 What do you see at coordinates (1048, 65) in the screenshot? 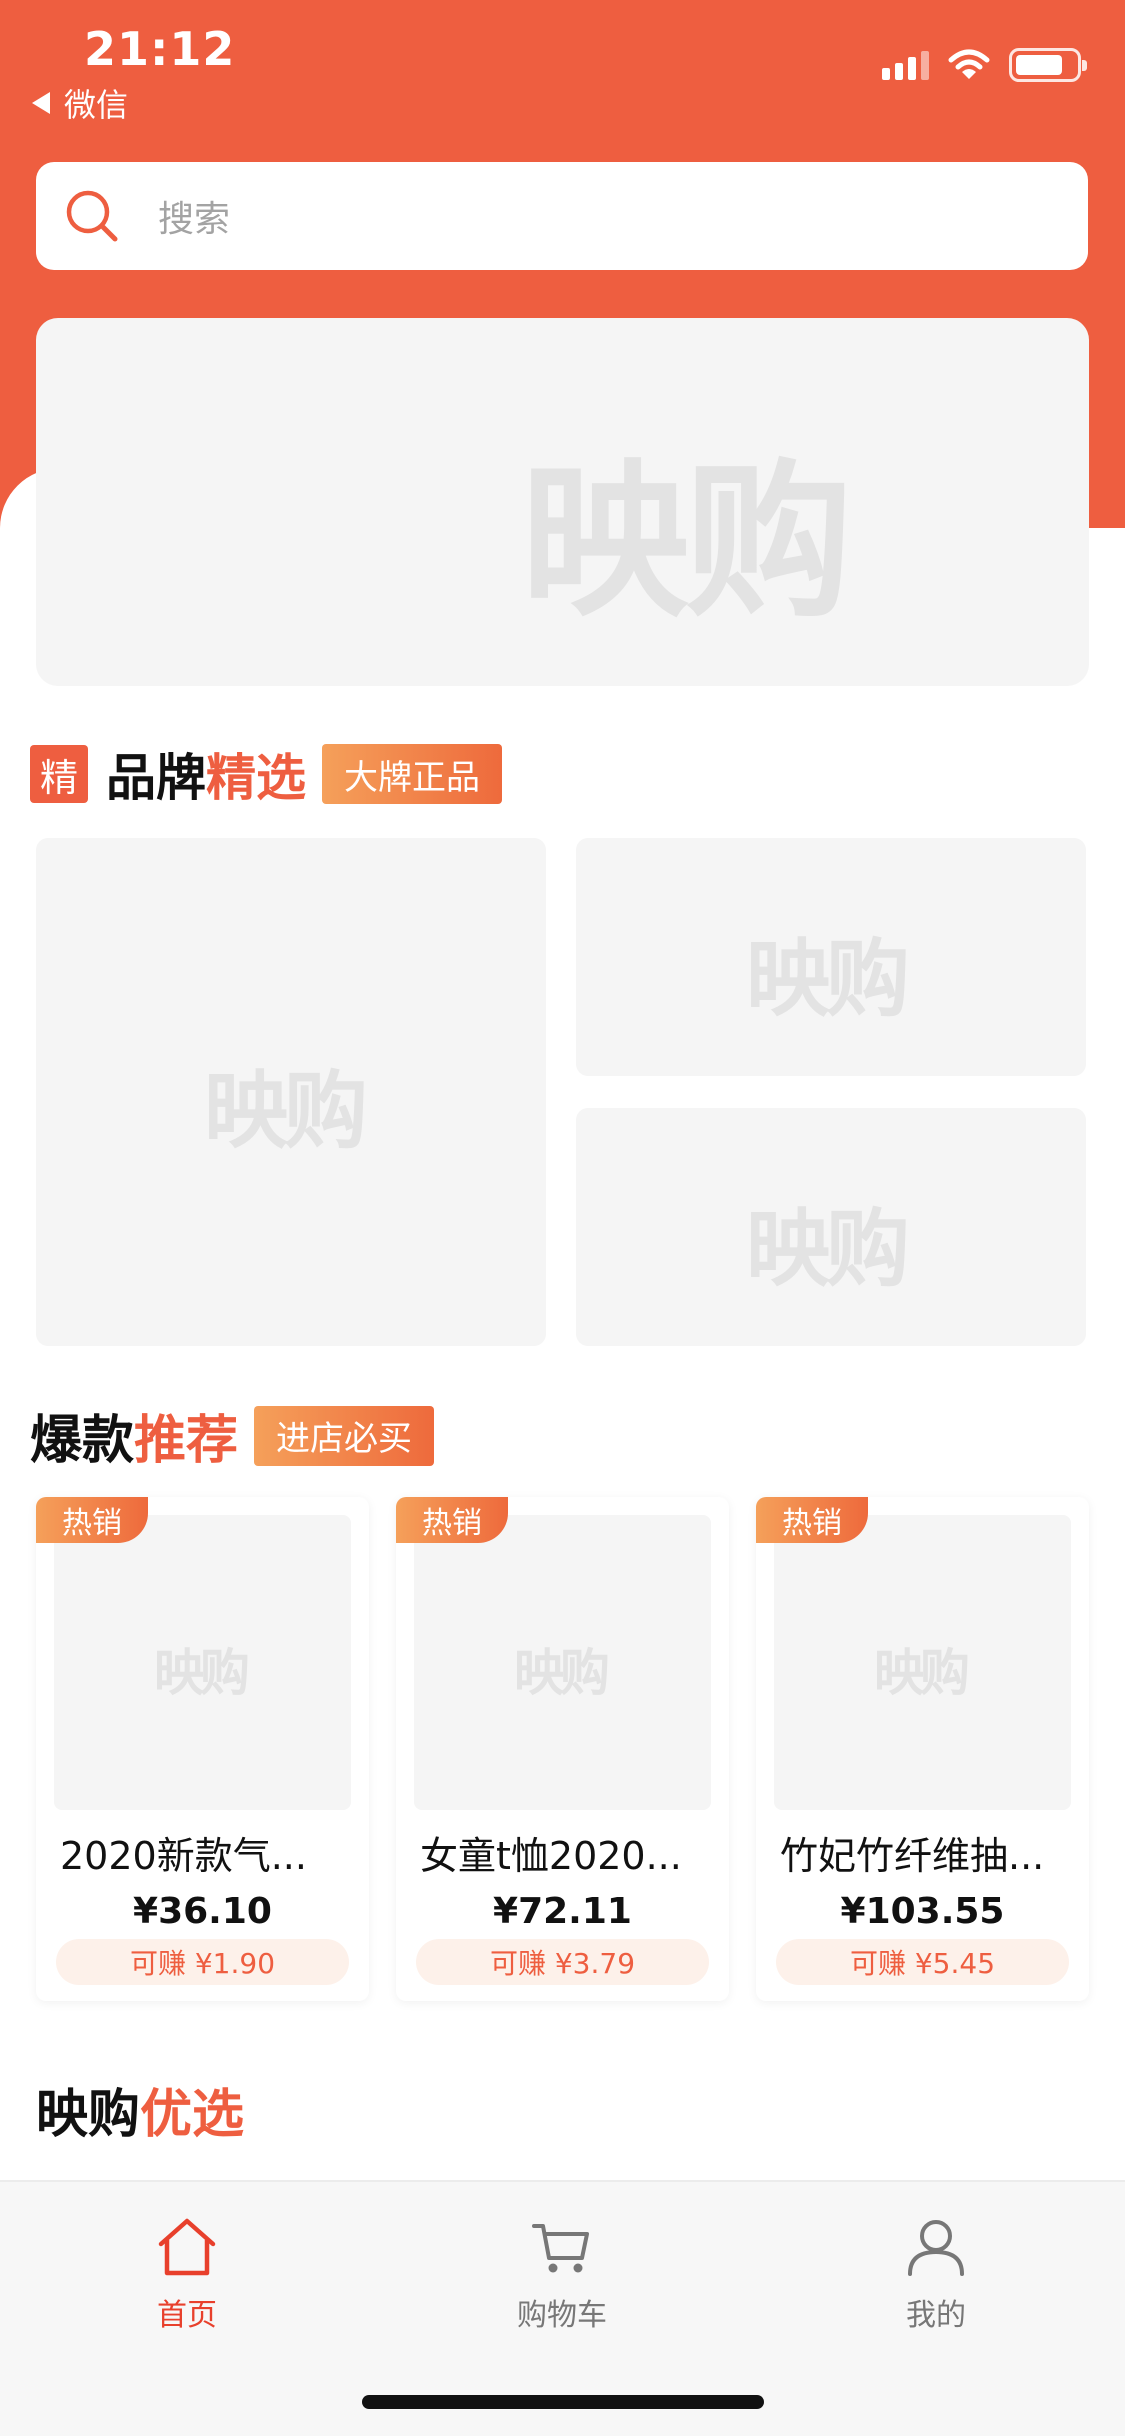
I see `battery-icon` at bounding box center [1048, 65].